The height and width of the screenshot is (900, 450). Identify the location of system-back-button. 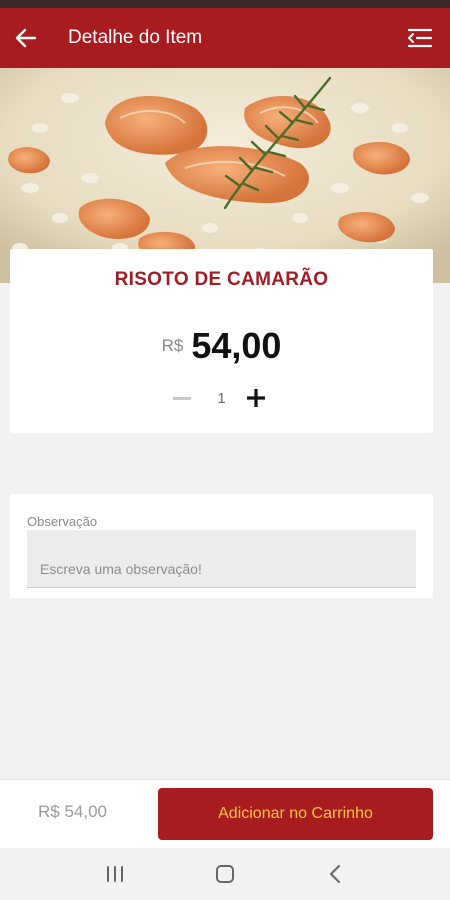
(335, 874).